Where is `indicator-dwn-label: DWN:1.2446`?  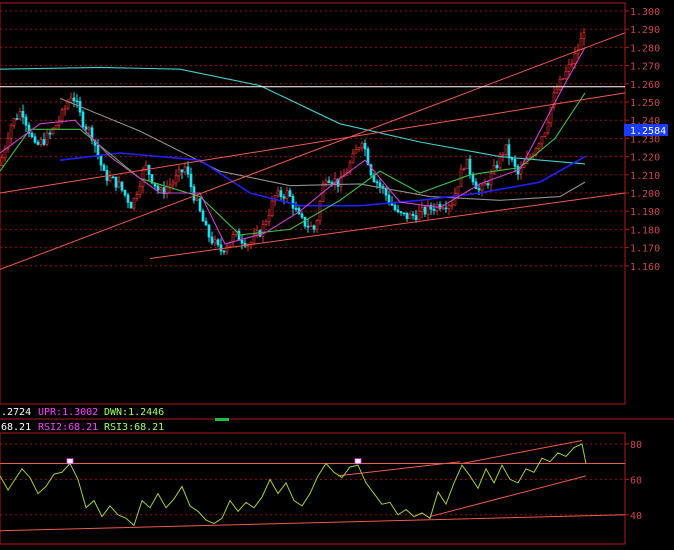
indicator-dwn-label: DWN:1.2446 is located at coordinates (134, 412).